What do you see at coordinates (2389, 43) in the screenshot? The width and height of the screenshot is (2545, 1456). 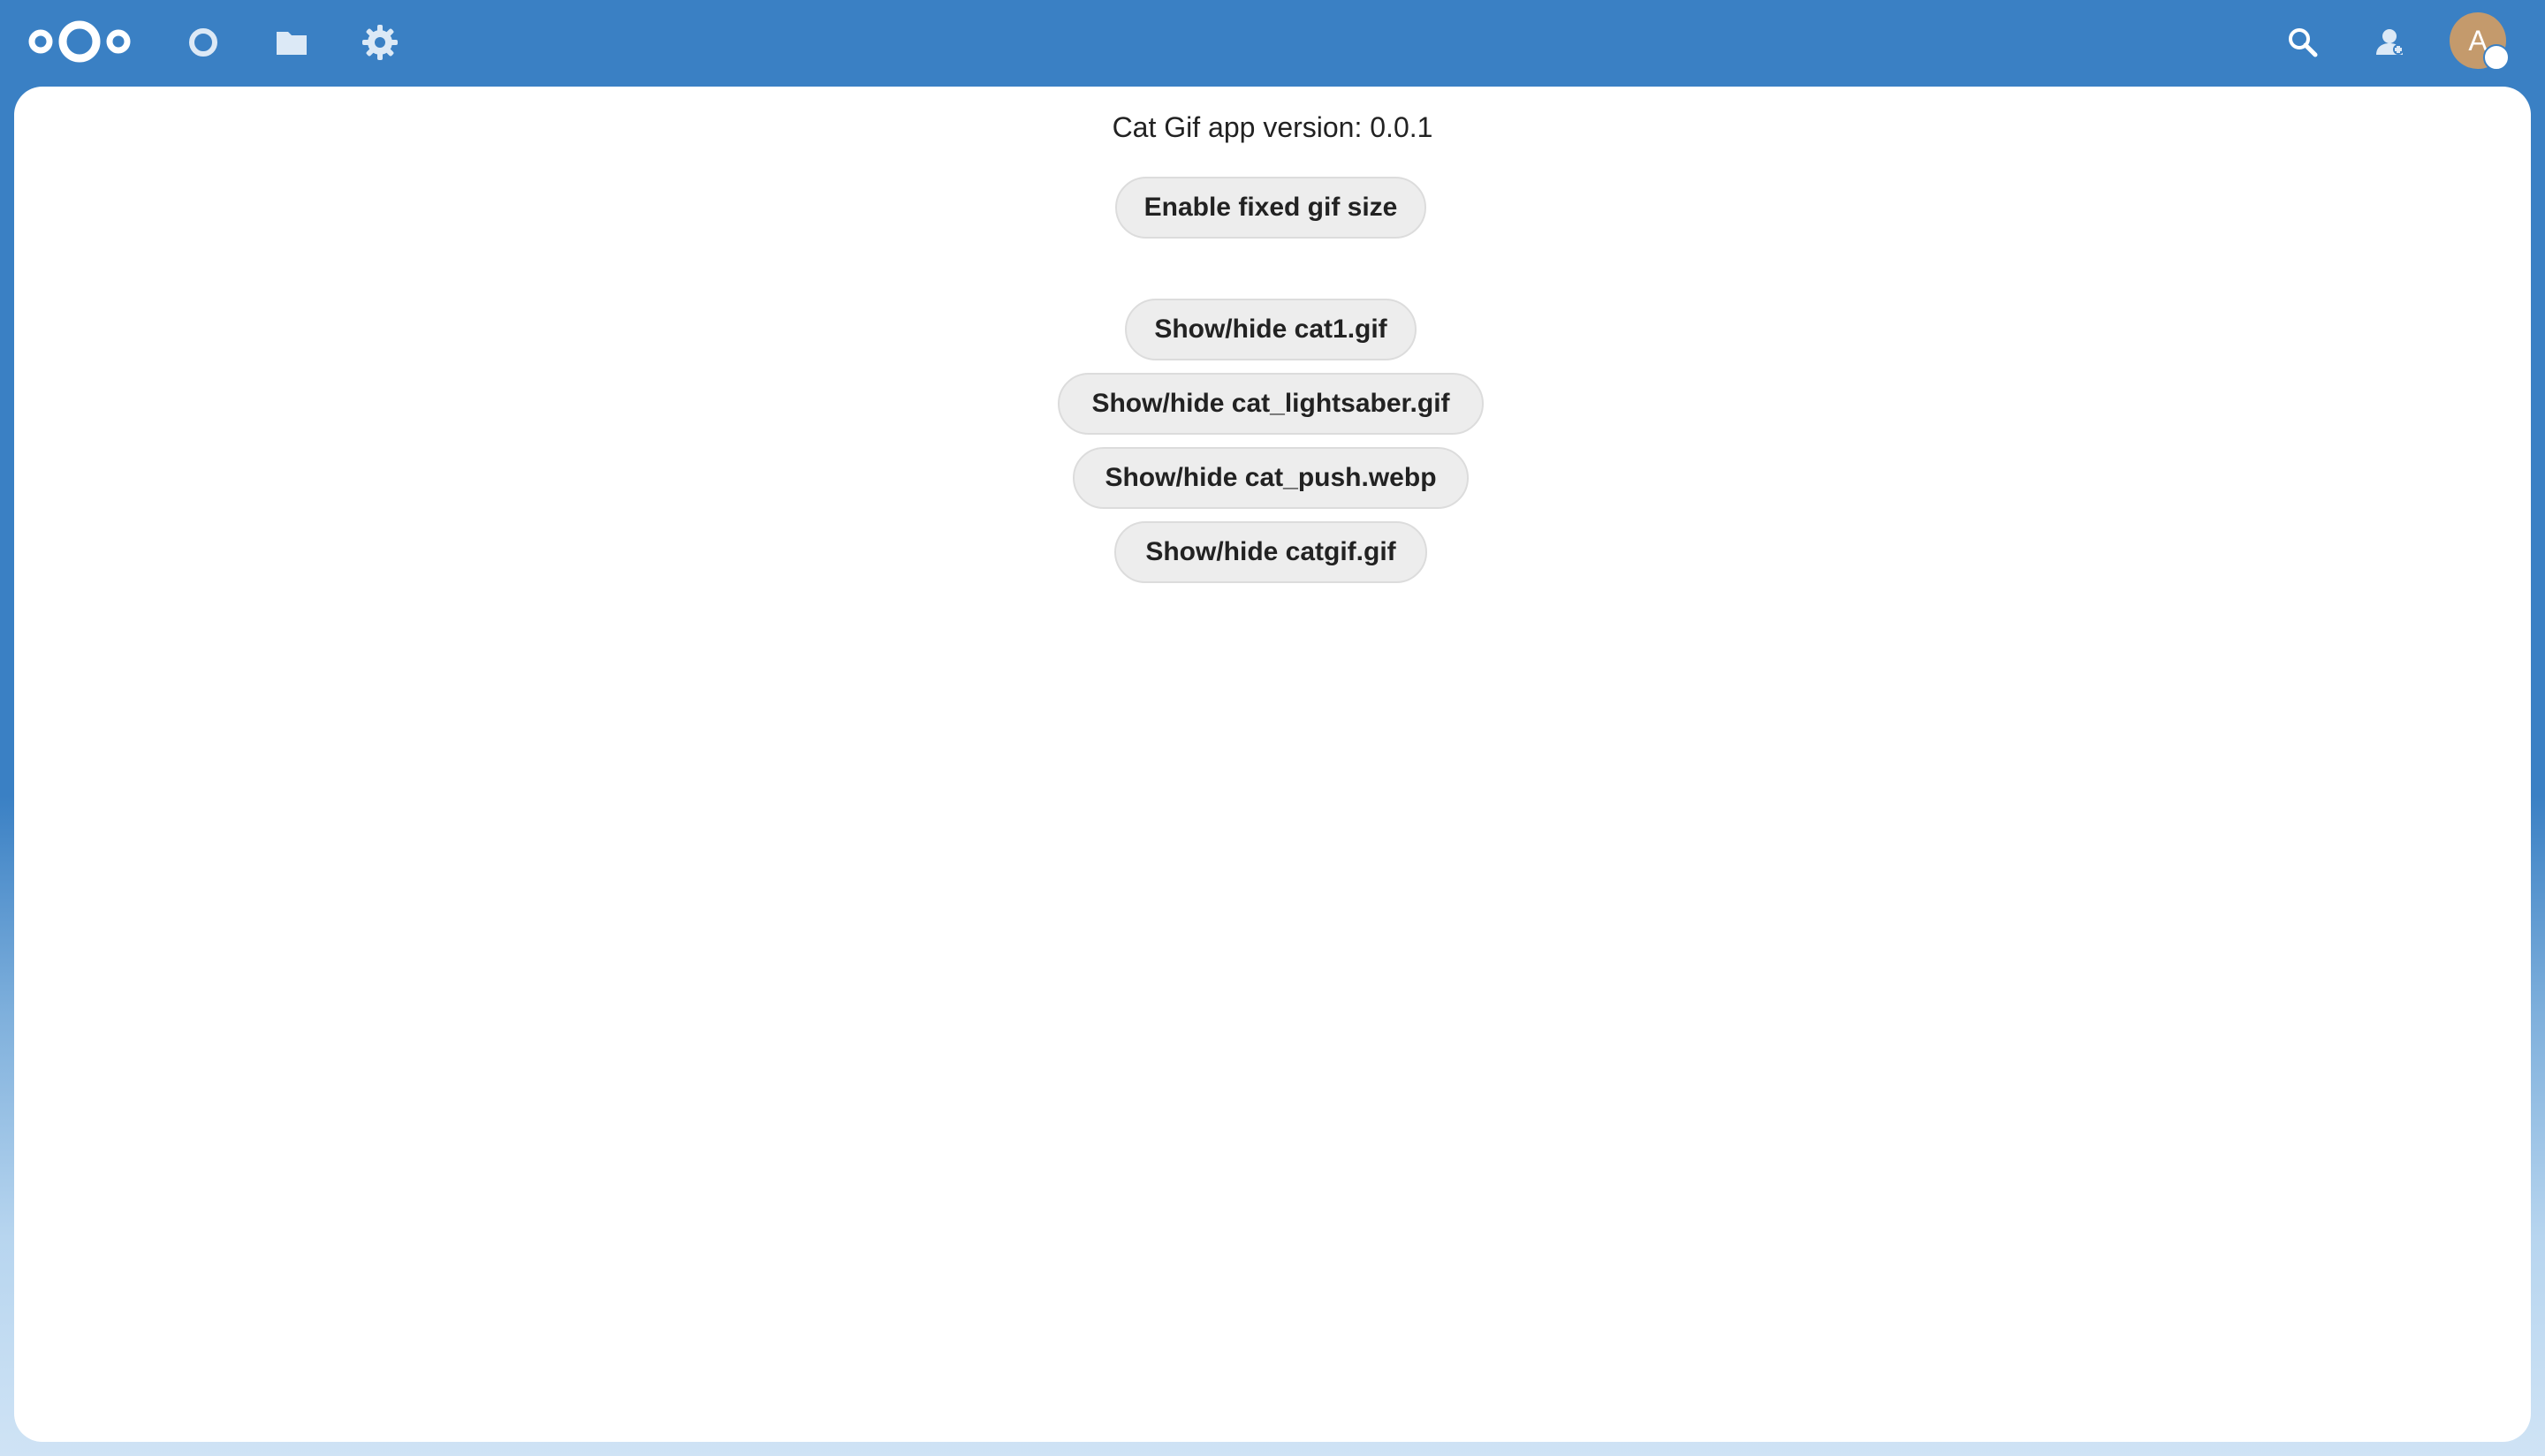 I see `contacts-icon` at bounding box center [2389, 43].